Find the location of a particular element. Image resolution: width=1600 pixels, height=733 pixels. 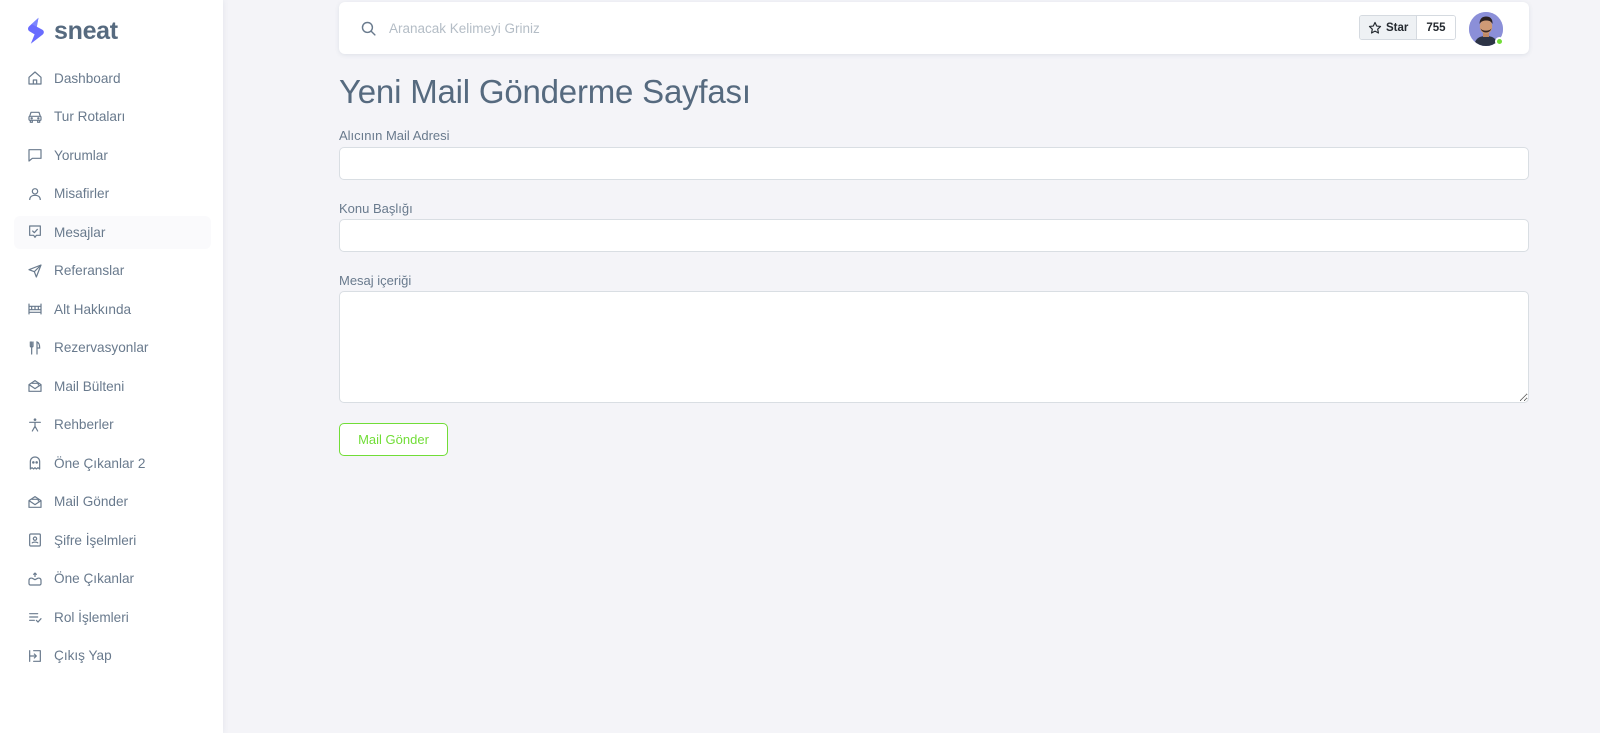

sidebar-item-referanslar: Referanslar is located at coordinates (111, 271).